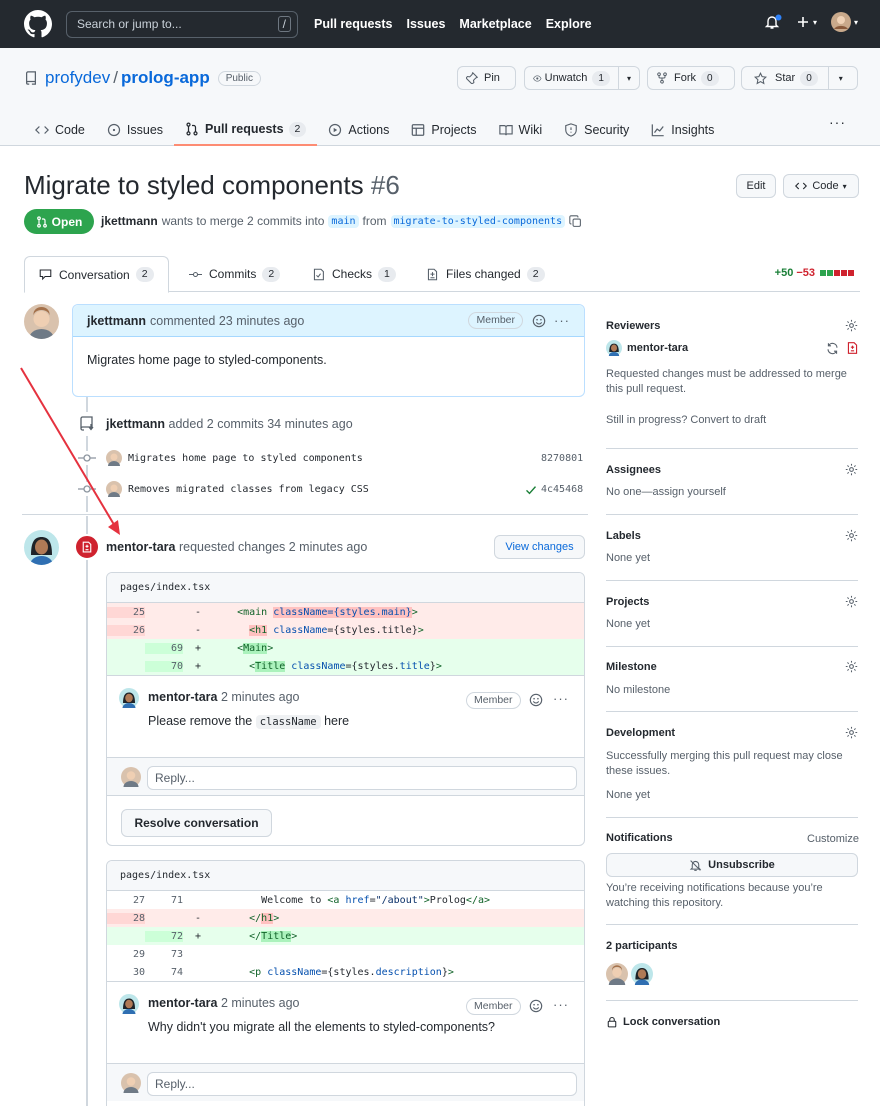 This screenshot has width=880, height=1106. Describe the element at coordinates (478, 221) in the screenshot. I see `head-branch: migrate-to-styled-components` at that location.